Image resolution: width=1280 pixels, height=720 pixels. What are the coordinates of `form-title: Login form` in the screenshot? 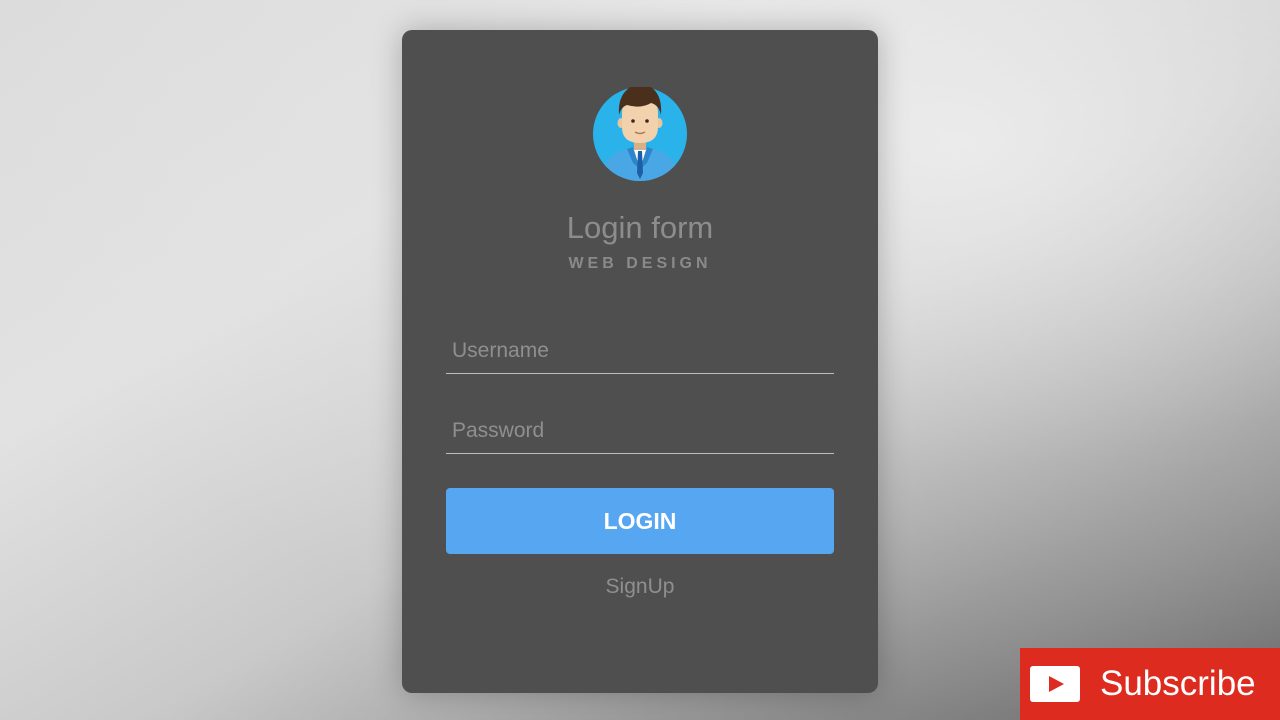 It's located at (640, 227).